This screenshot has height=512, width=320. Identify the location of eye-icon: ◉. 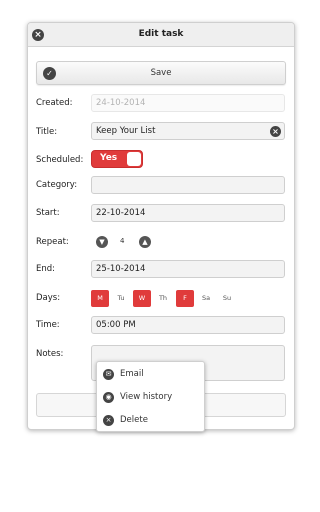
(108, 397).